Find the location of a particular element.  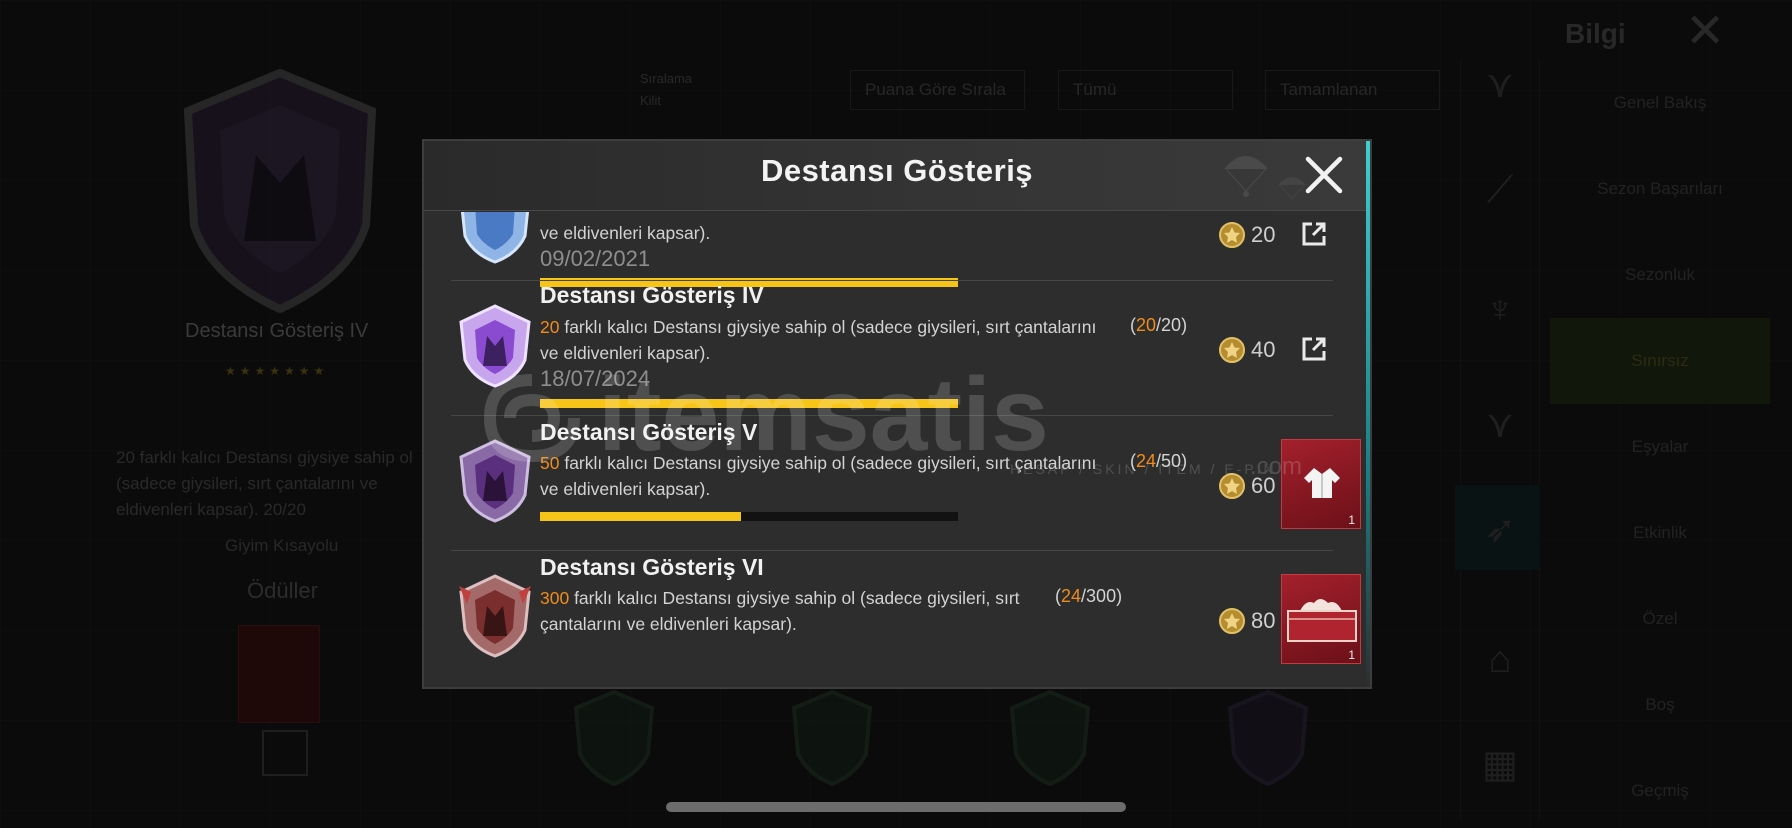

completion-date: 18/07/2024 is located at coordinates (595, 378).